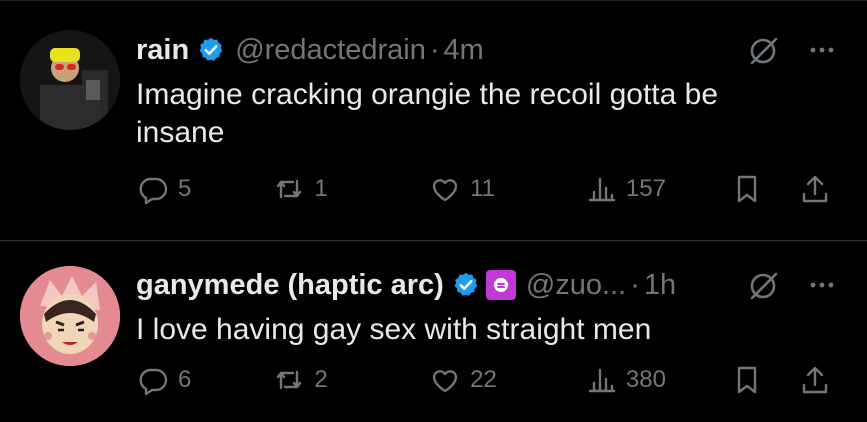  Describe the element at coordinates (204, 380) in the screenshot. I see `reply-button: 6` at that location.